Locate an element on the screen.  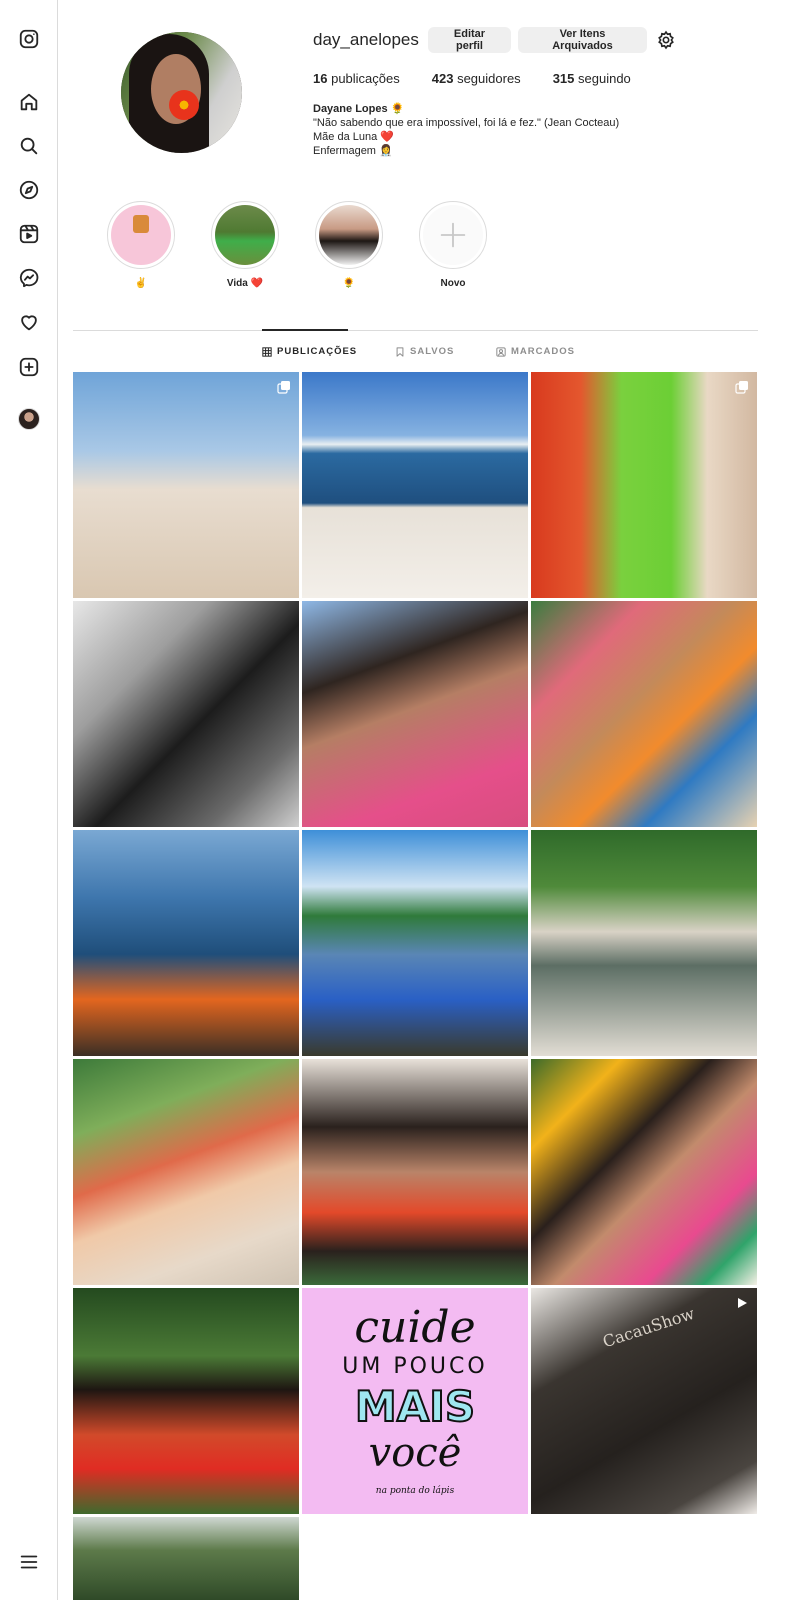
display-name: Dayane Lopes 🌻 is located at coordinates (359, 109).